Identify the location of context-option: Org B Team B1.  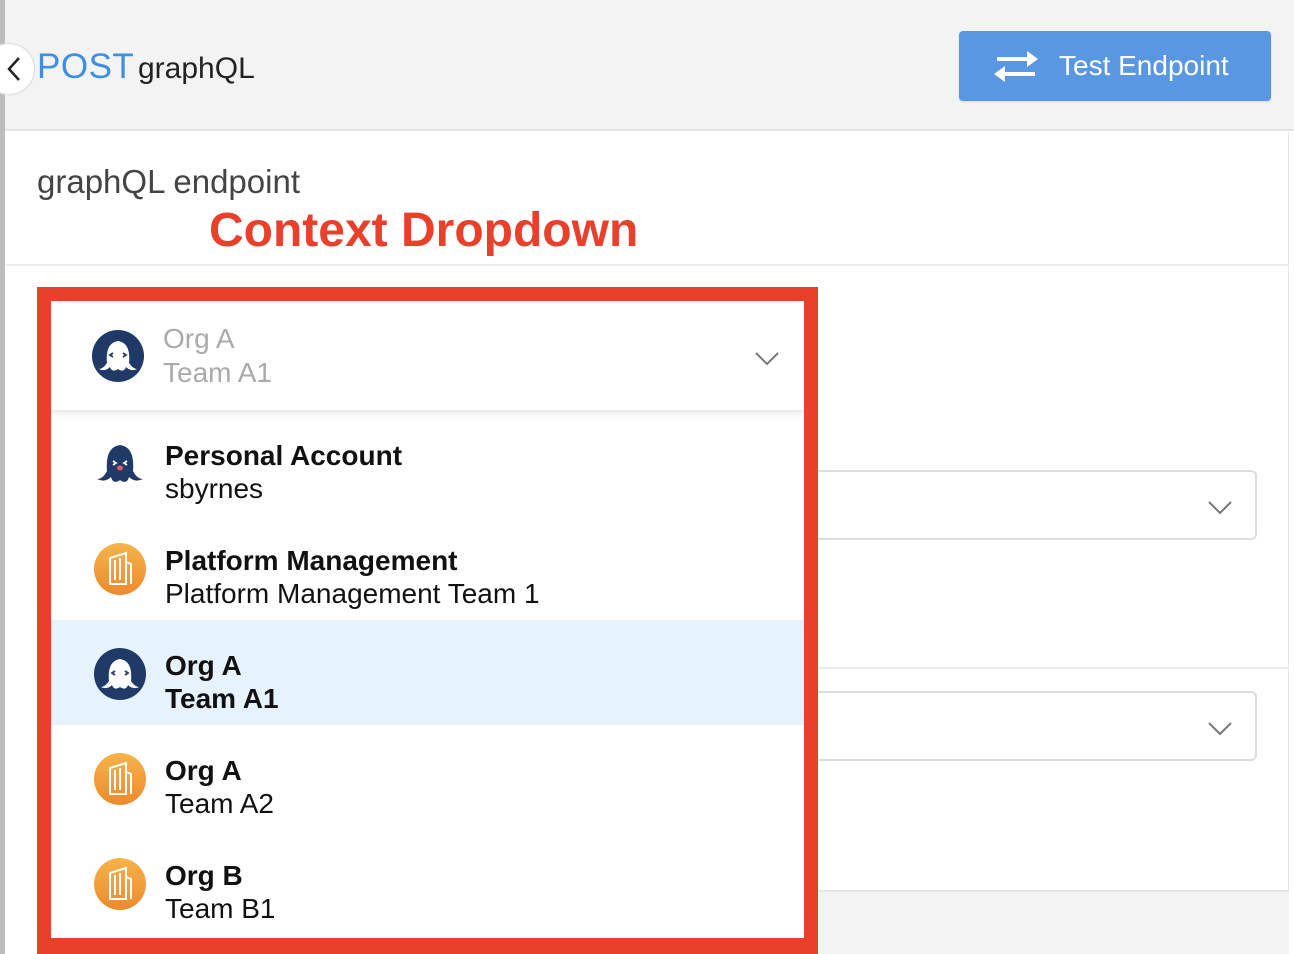
(427, 882).